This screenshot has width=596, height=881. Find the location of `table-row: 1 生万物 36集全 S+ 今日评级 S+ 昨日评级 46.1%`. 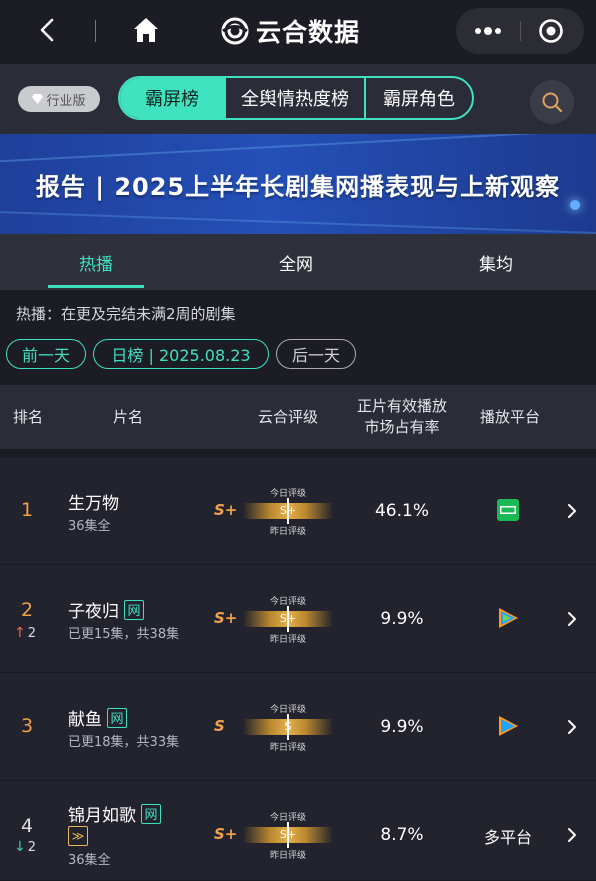

table-row: 1 生万物 36集全 S+ 今日评级 S+ 昨日评级 46.1% is located at coordinates (298, 511).